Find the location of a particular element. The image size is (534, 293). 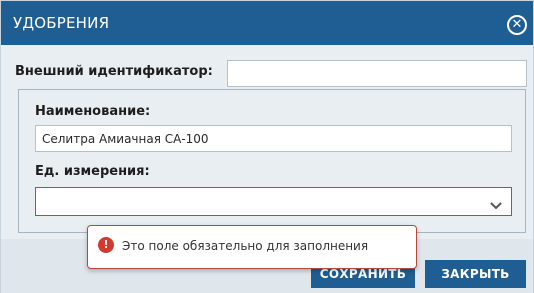

close-button: ЗАКРЫТЬ is located at coordinates (475, 274).